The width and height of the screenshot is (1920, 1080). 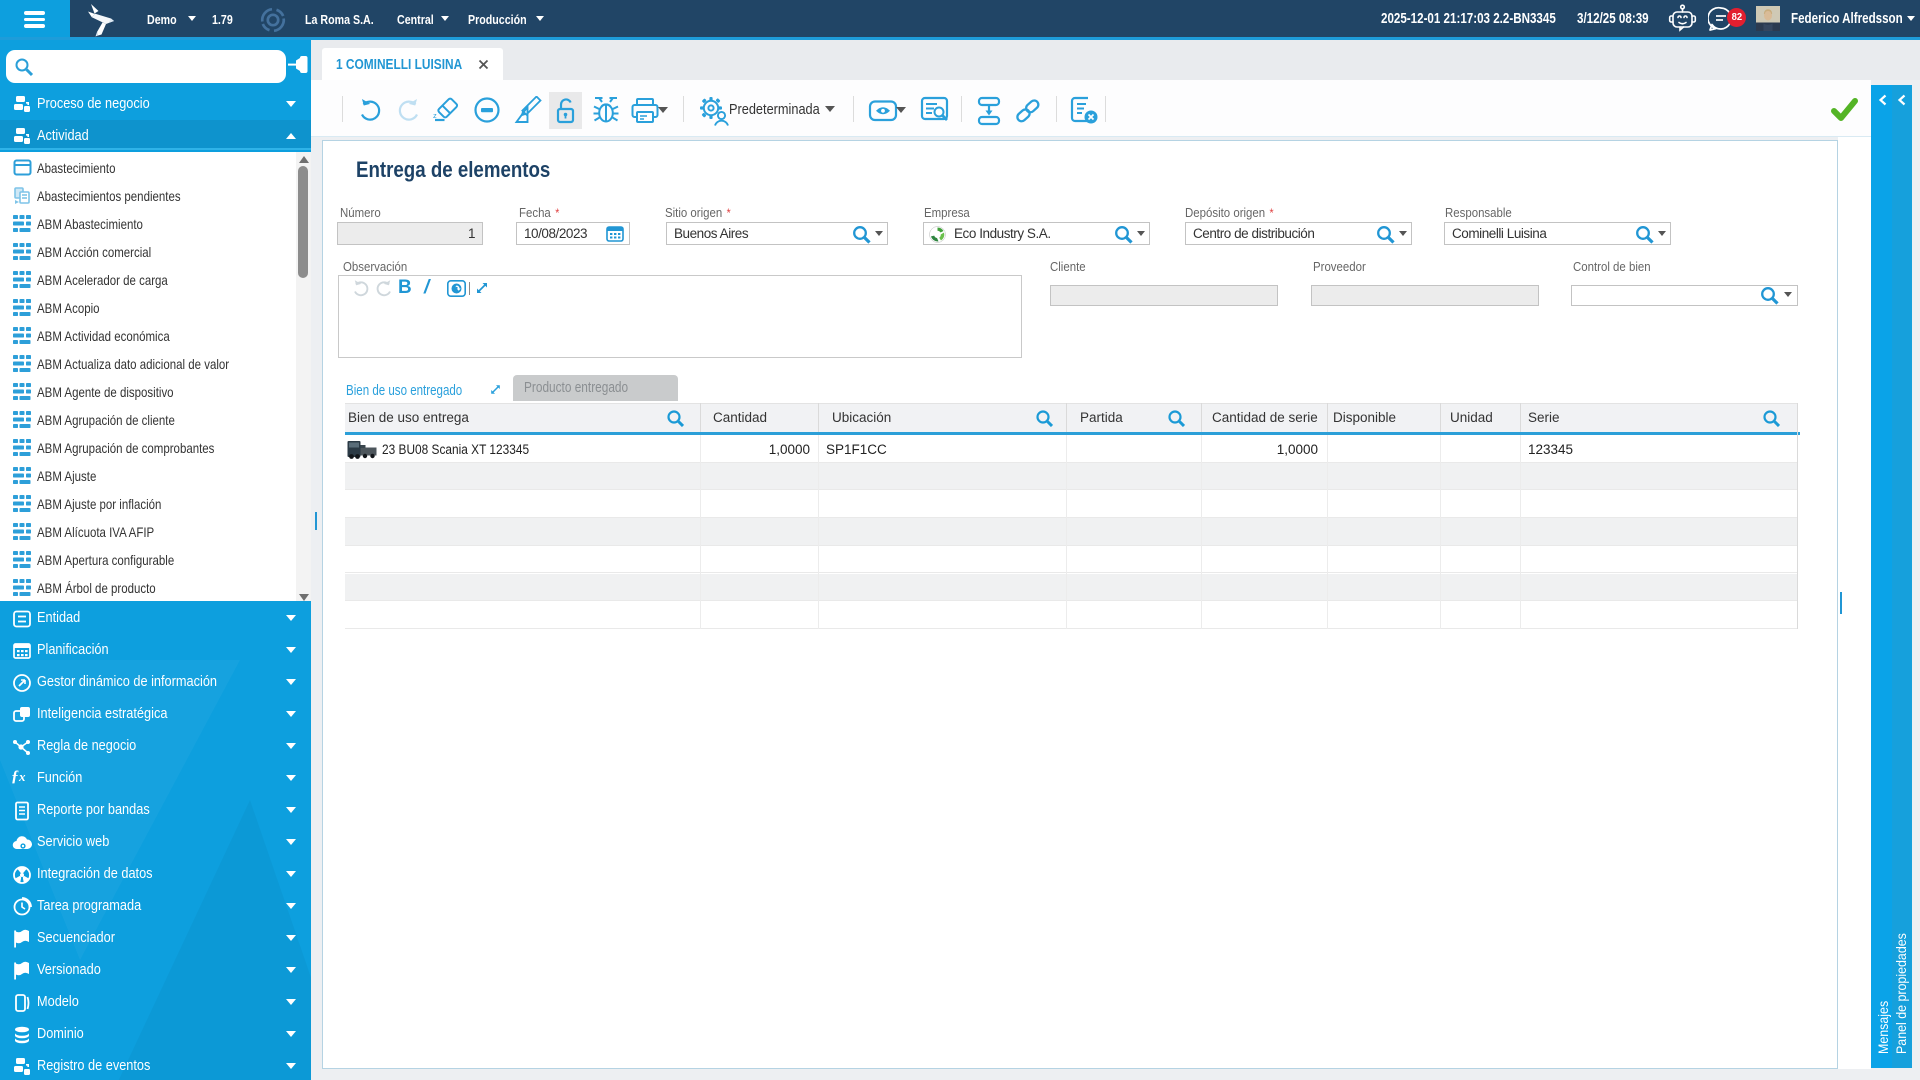 I want to click on svg-text: z, so click(x=435, y=115).